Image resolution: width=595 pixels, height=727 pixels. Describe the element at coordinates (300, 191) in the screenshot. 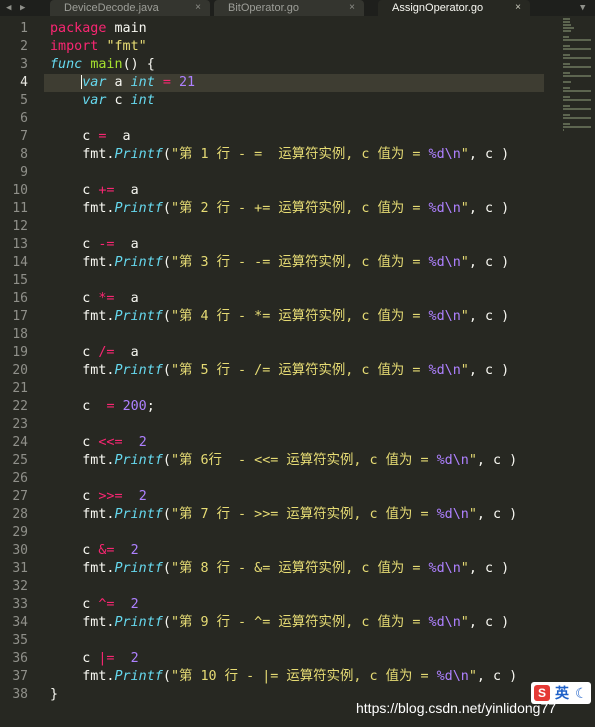

I see `code-line: c += a` at that location.